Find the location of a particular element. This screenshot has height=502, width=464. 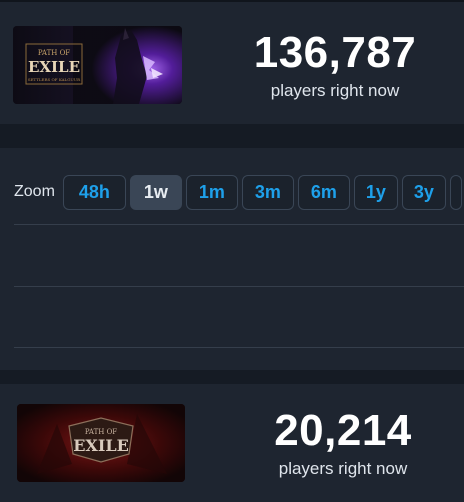

poe1-artwork: PATH OF EXILE SETTLERS OF KALGUUR is located at coordinates (97, 65).